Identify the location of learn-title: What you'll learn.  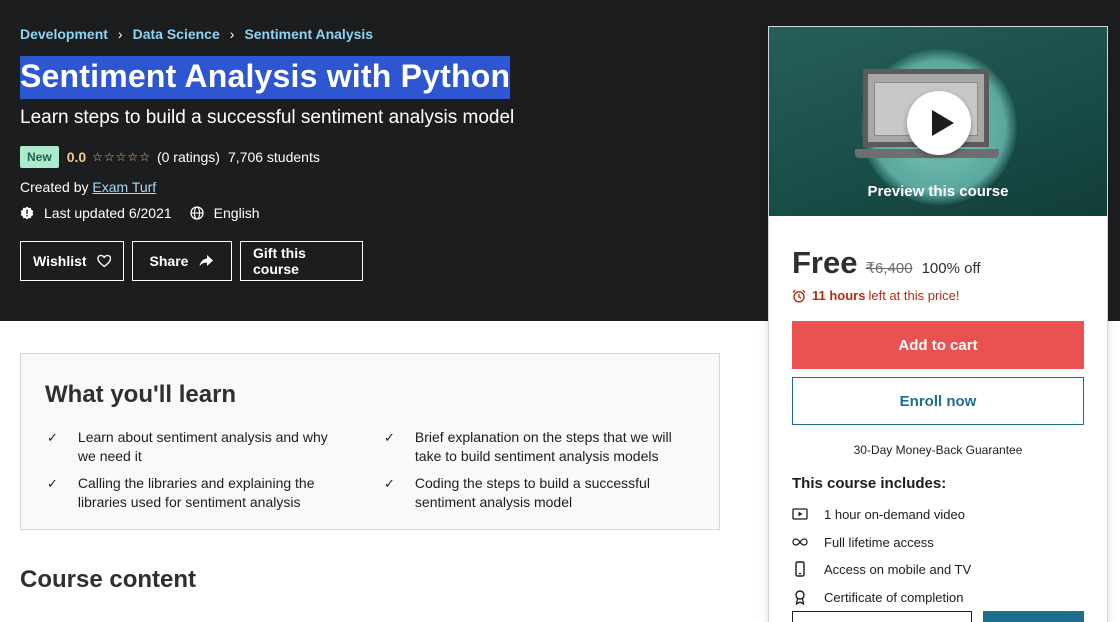
(141, 394).